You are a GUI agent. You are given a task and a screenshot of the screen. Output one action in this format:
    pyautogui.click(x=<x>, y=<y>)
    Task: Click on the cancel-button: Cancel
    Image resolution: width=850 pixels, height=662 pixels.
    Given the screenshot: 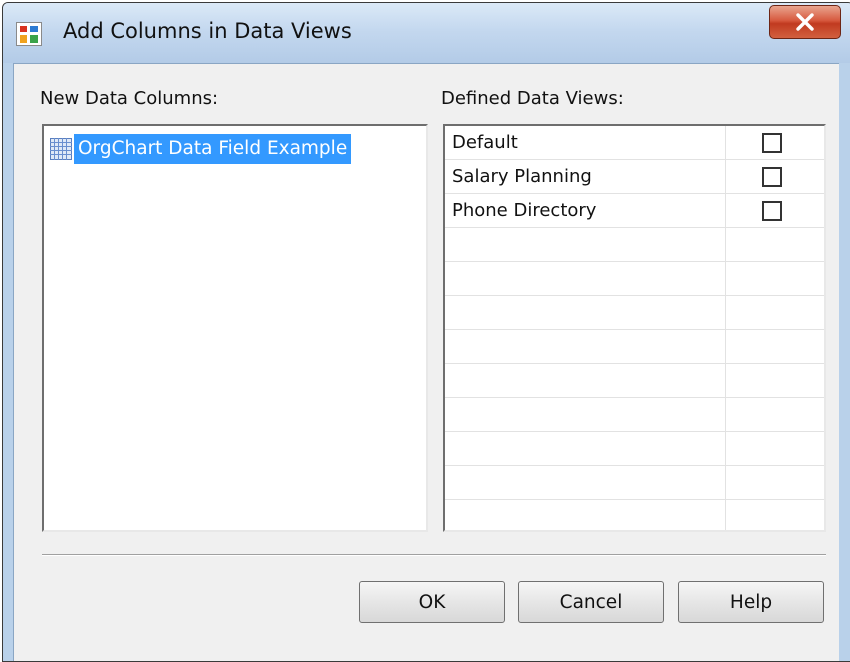 What is the action you would take?
    pyautogui.click(x=591, y=602)
    